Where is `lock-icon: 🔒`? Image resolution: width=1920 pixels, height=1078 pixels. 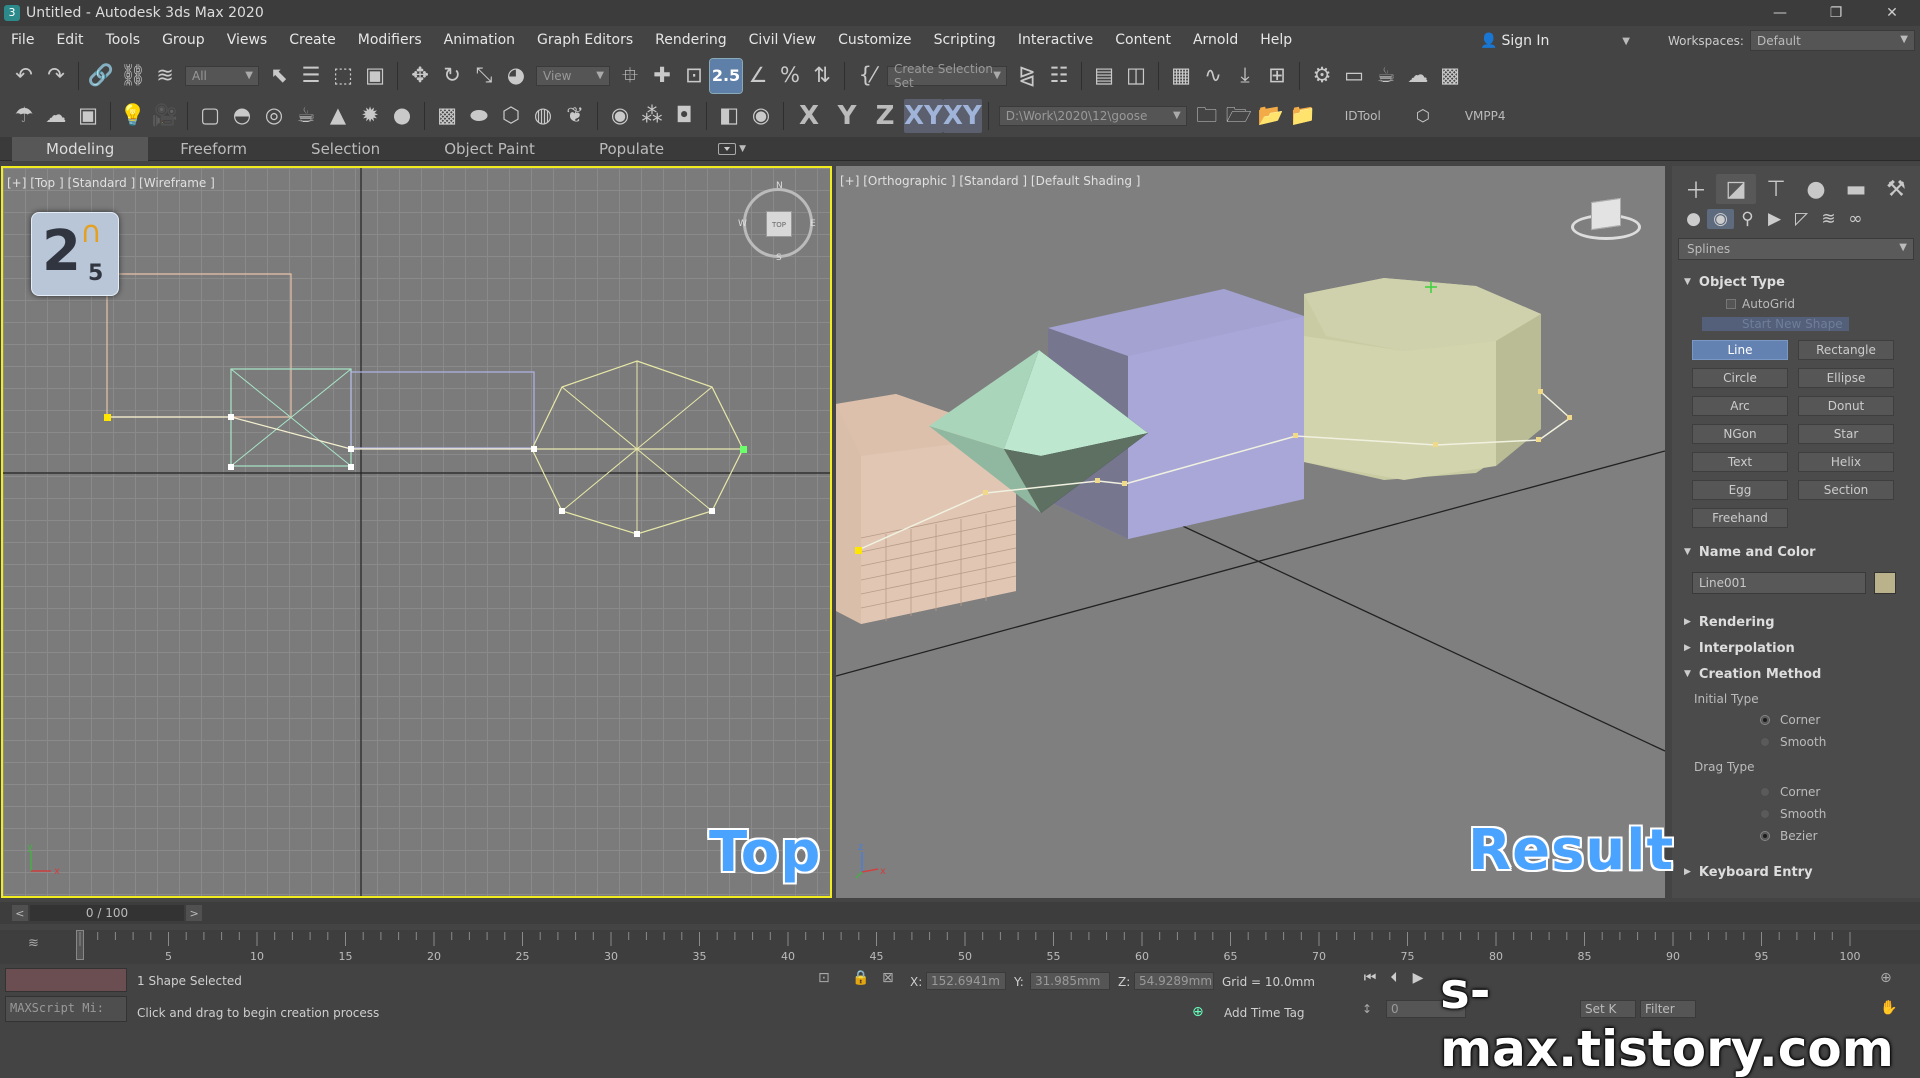
lock-icon: 🔒 is located at coordinates (860, 978).